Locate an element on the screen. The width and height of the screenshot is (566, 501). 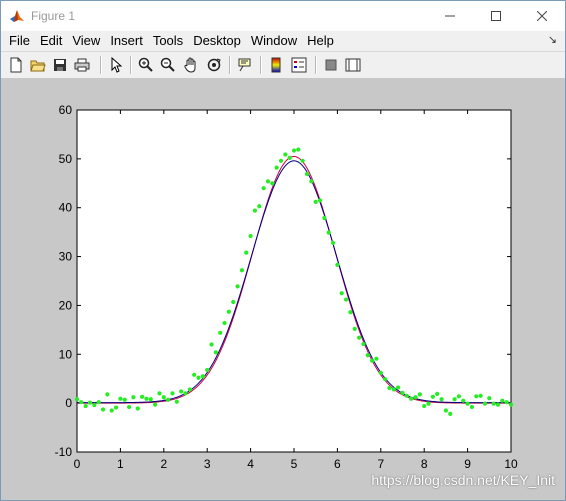
menu-edit: Edit is located at coordinates (51, 41).